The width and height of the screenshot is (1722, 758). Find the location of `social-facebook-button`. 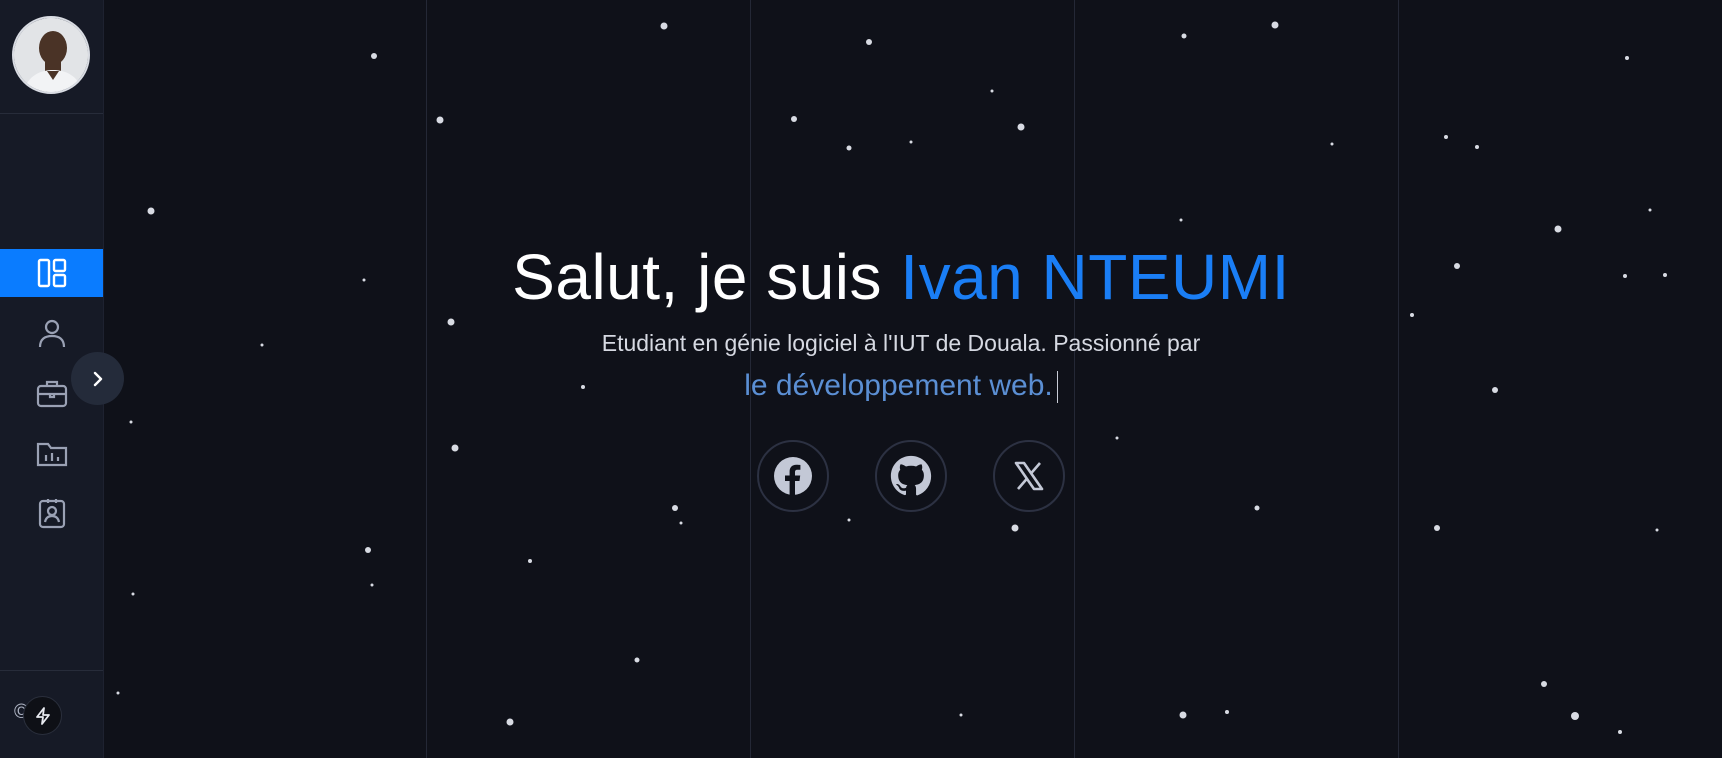

social-facebook-button is located at coordinates (793, 476).